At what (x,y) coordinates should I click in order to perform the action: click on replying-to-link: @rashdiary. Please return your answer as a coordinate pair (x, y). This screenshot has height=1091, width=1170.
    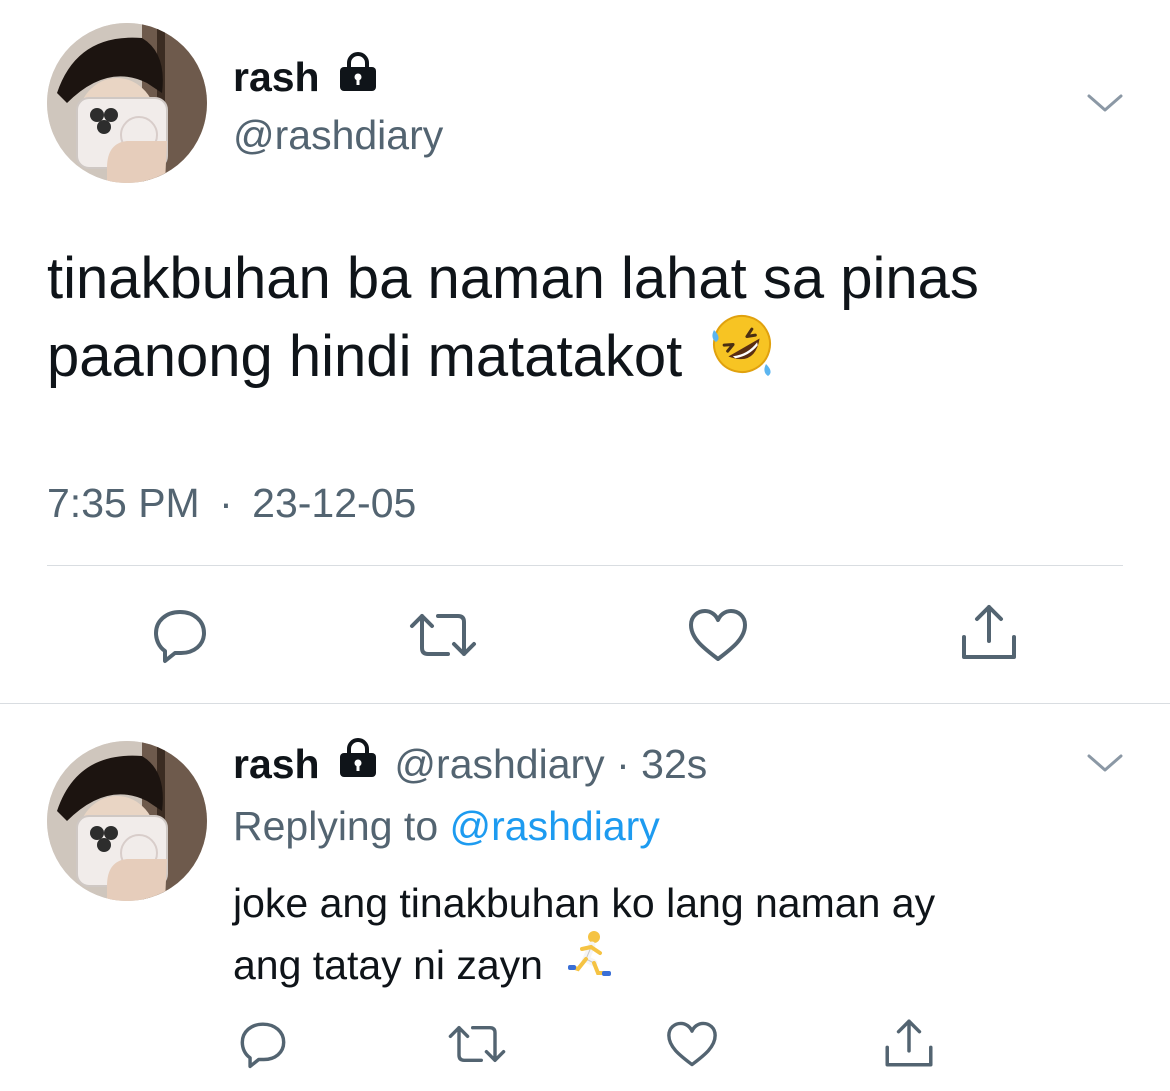
    Looking at the image, I should click on (555, 826).